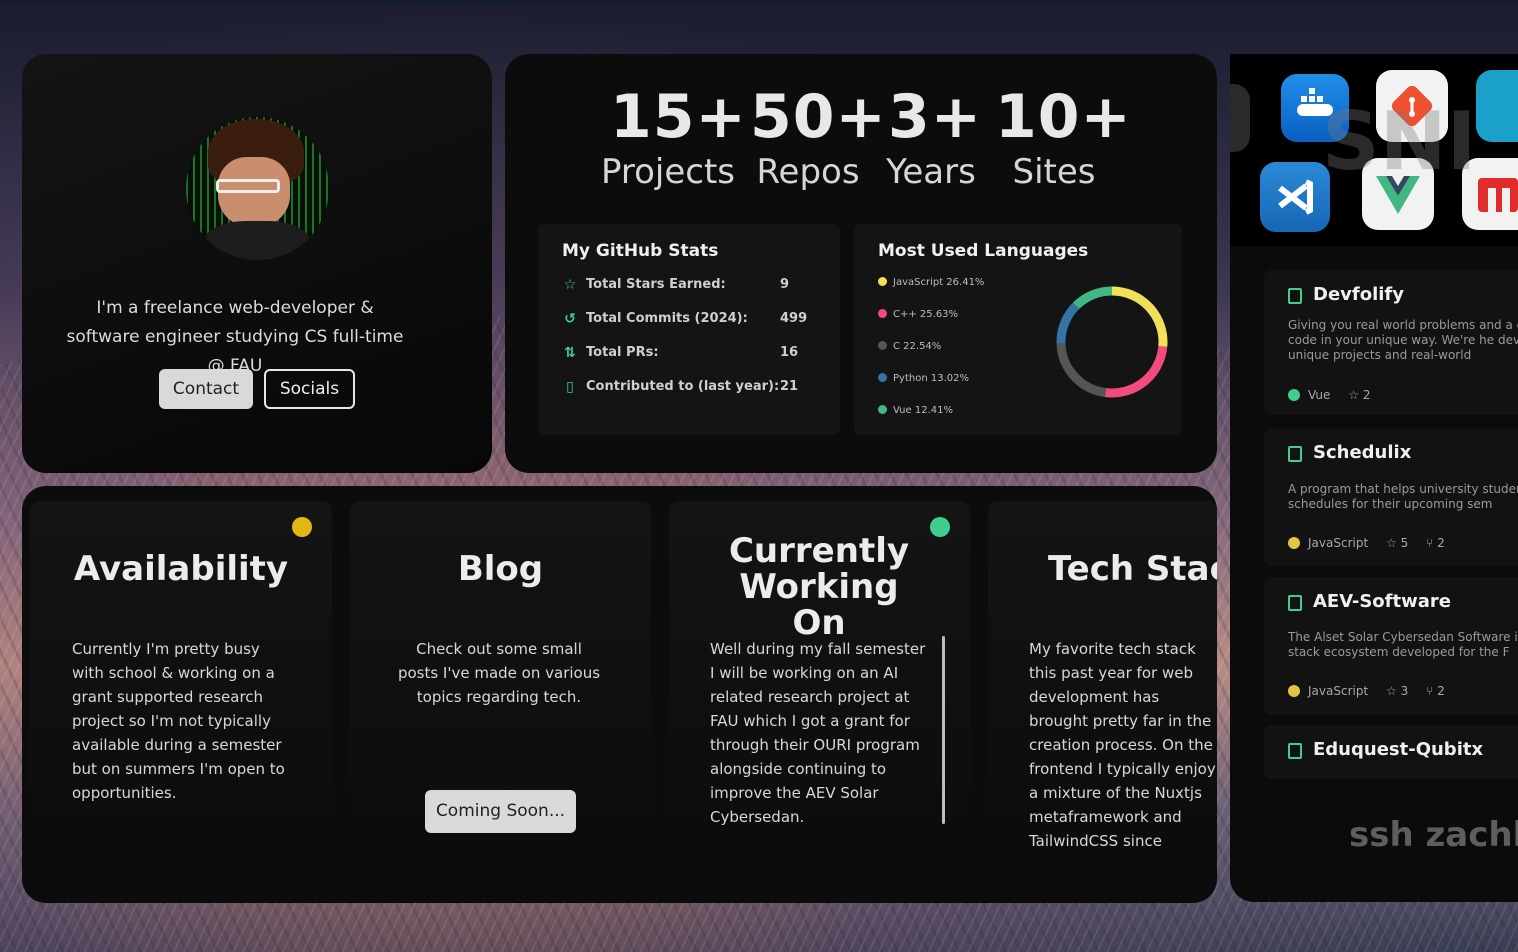 The image size is (1518, 952). Describe the element at coordinates (909, 346) in the screenshot. I see `language-item: C 22.54%` at that location.